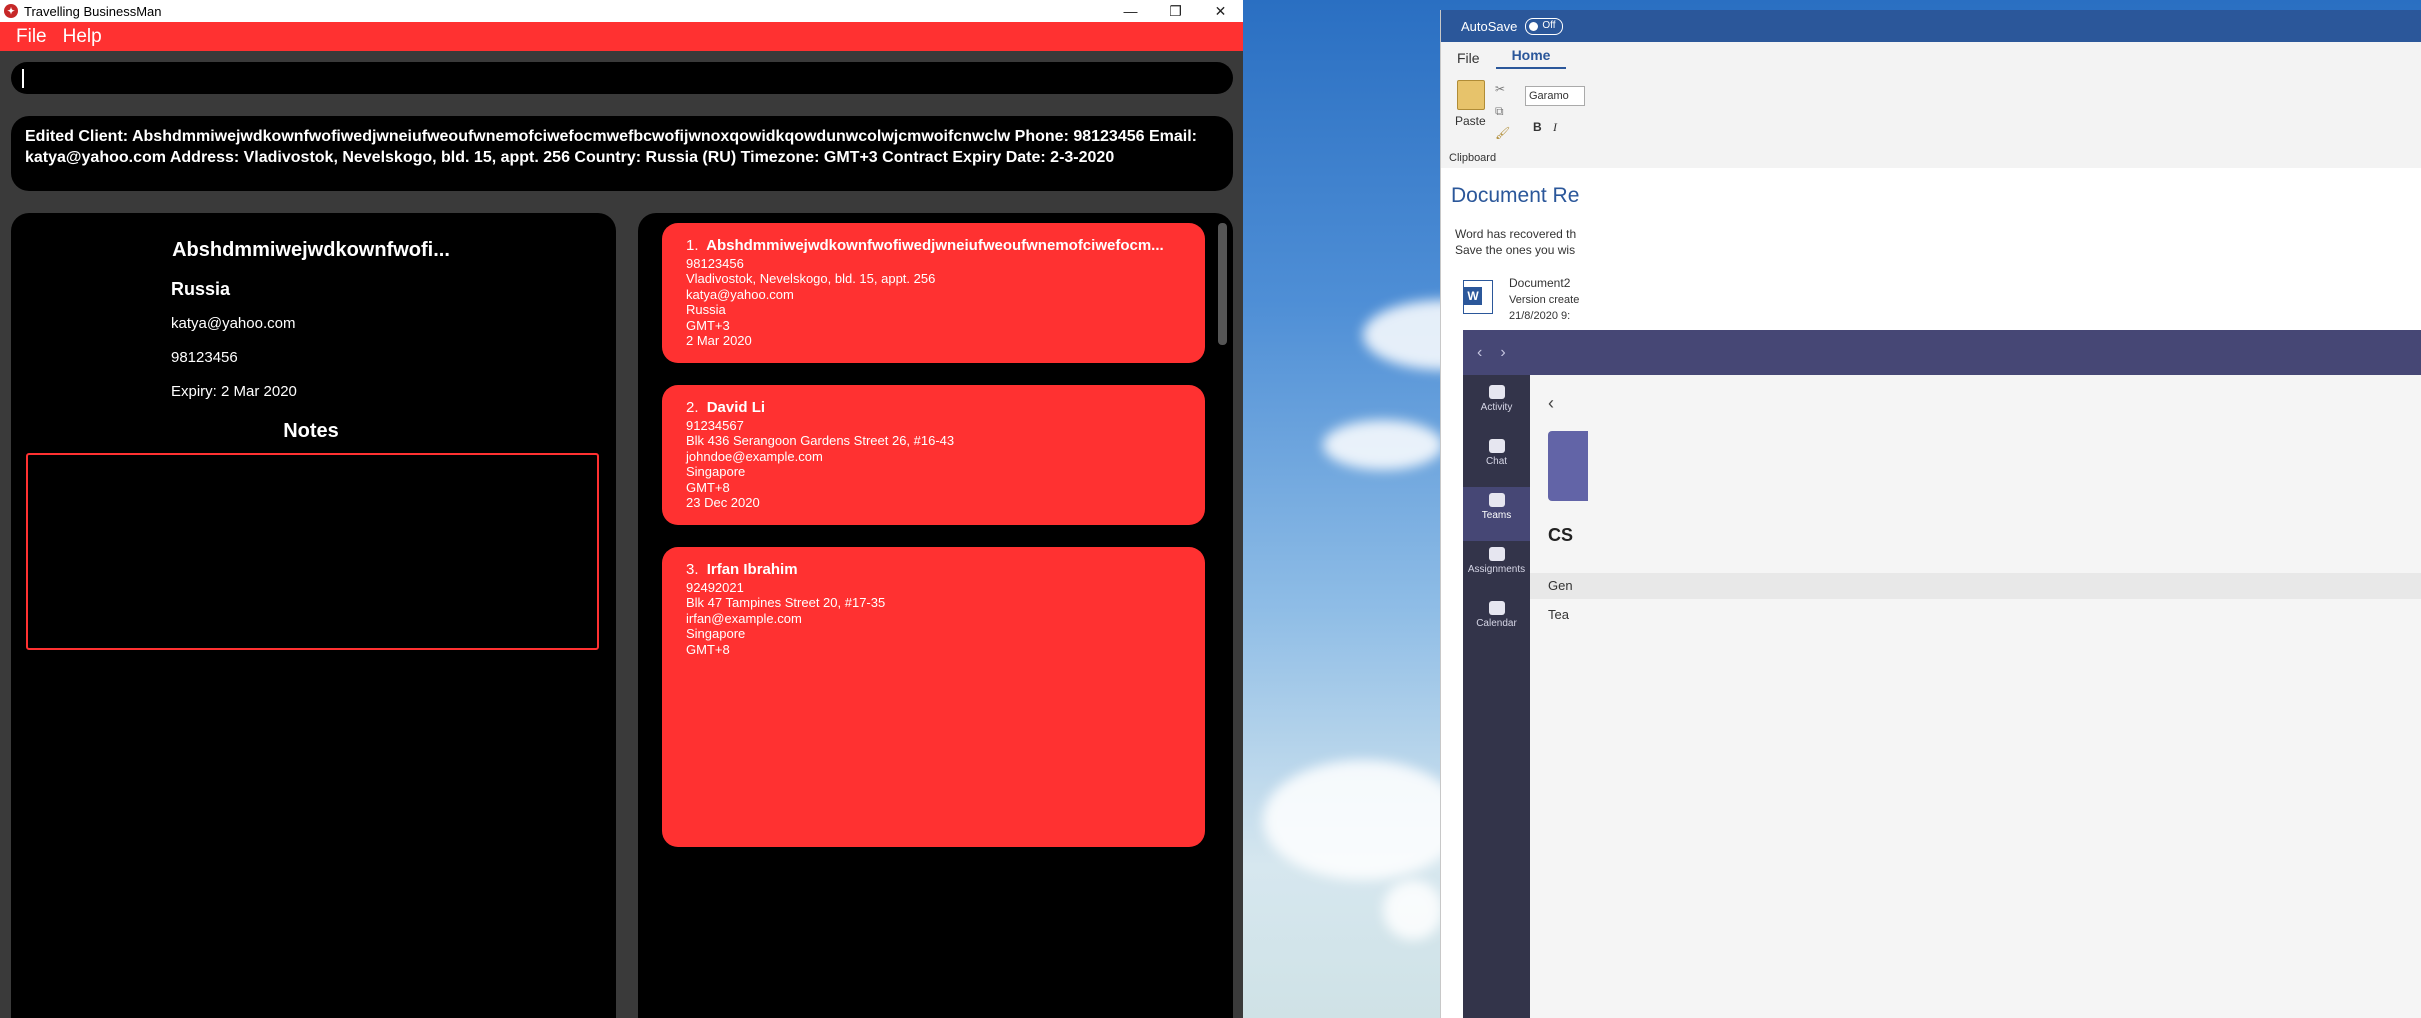 This screenshot has width=2421, height=1018. Describe the element at coordinates (1568, 466) in the screenshot. I see `team-avatar` at that location.